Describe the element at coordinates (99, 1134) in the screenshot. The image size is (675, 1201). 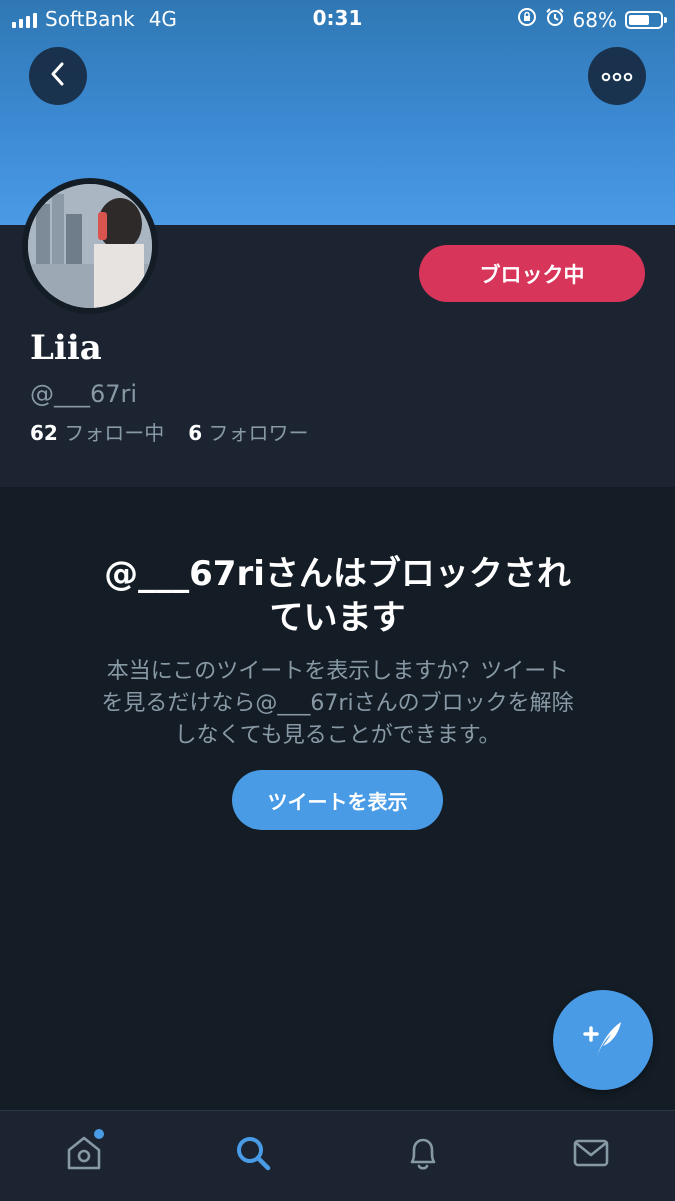
I see `home-notification-badge` at that location.